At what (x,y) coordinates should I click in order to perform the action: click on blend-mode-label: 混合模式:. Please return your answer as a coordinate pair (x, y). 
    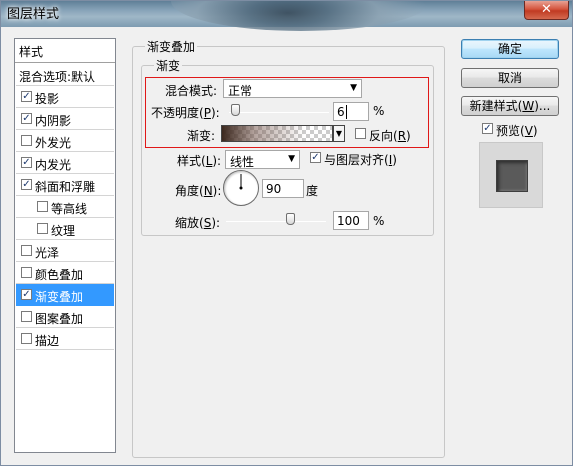
    Looking at the image, I should click on (191, 91).